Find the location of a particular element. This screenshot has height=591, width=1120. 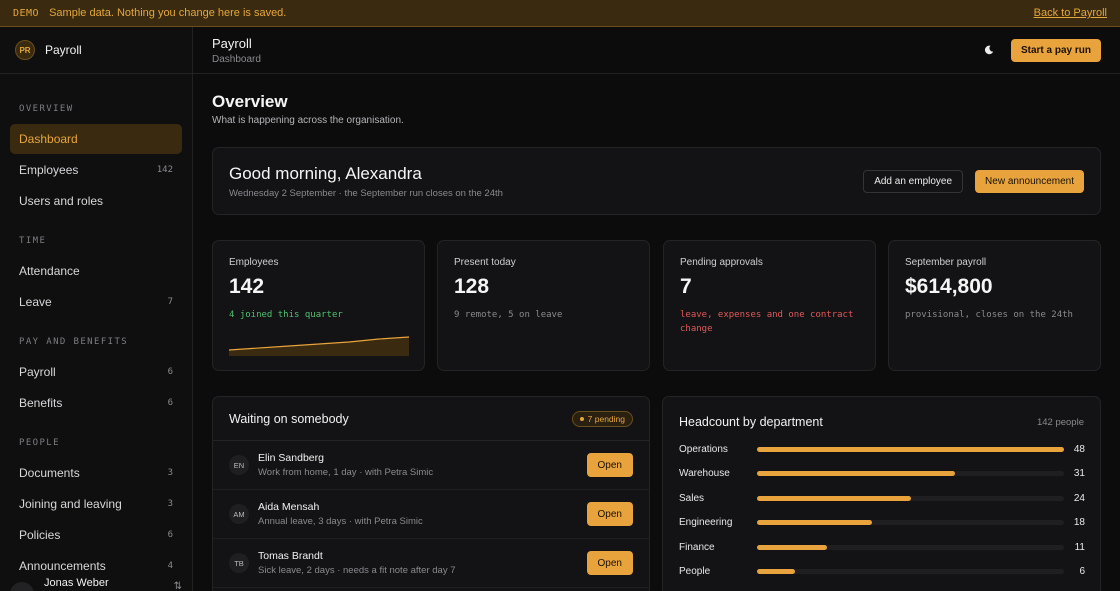

employees-sparkline is located at coordinates (319, 346).